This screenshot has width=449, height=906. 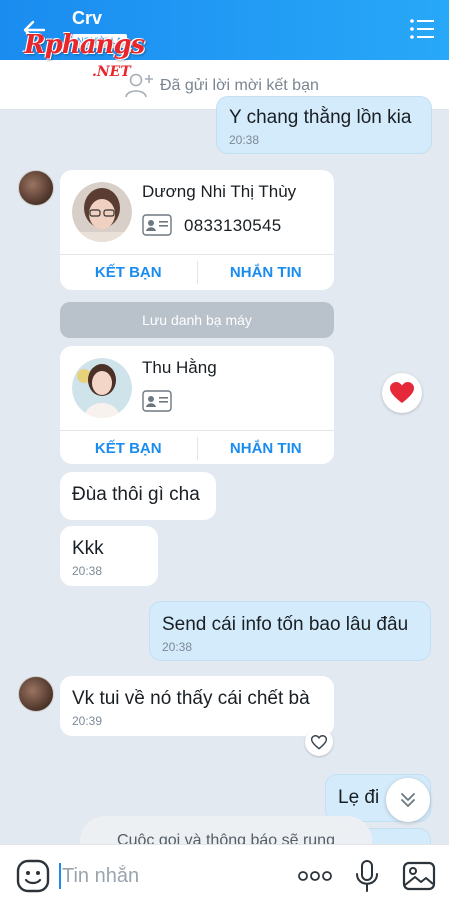 I want to click on heart-outline-icon, so click(x=319, y=742).